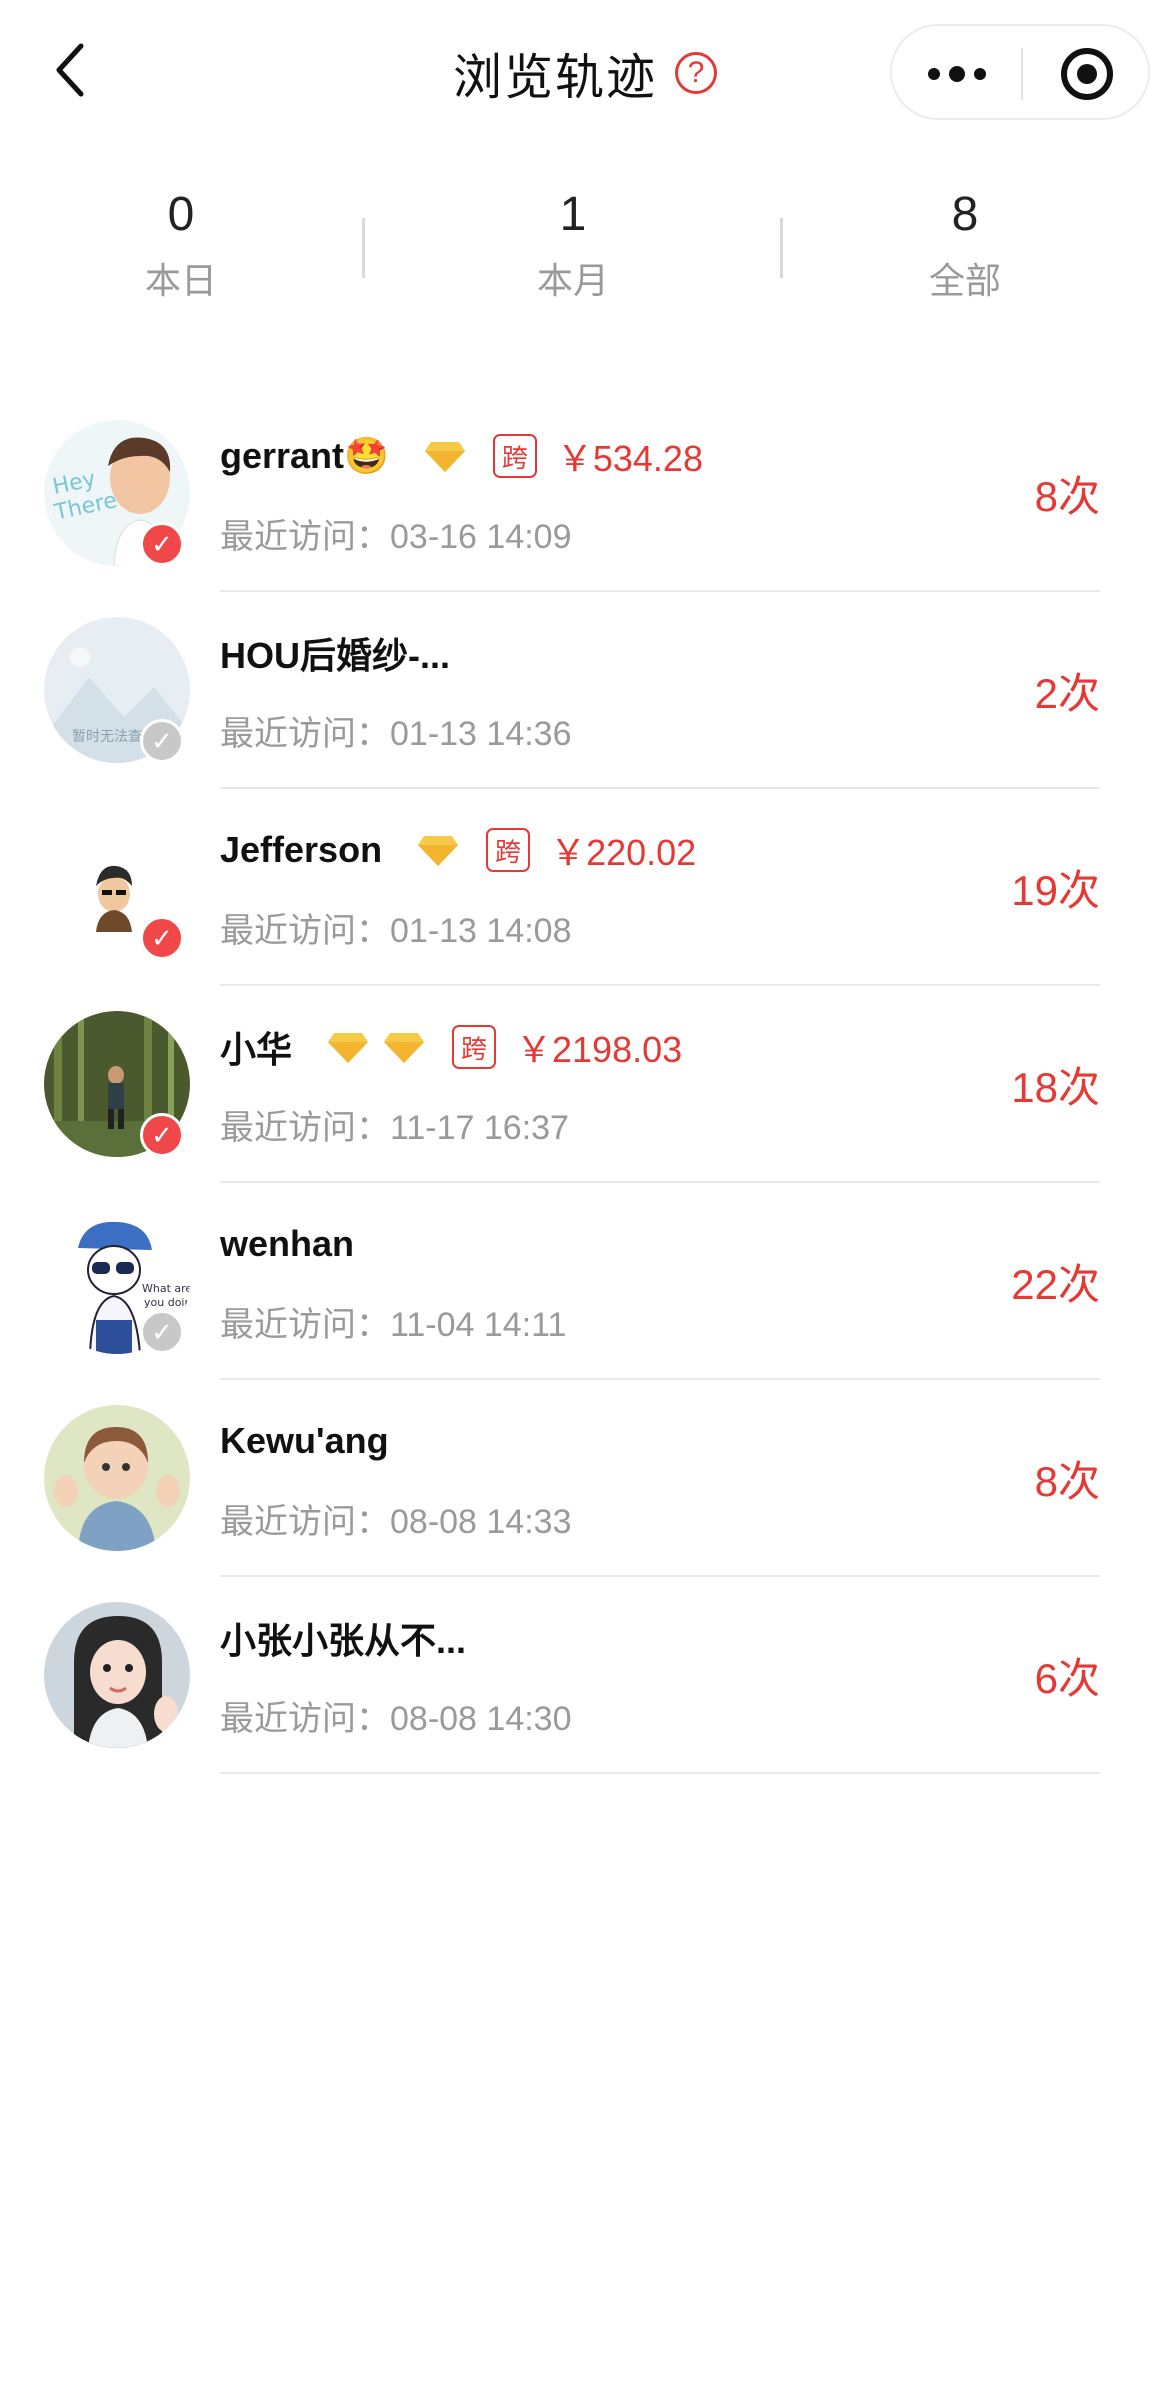  What do you see at coordinates (181, 214) in the screenshot?
I see `stat-value: 0` at bounding box center [181, 214].